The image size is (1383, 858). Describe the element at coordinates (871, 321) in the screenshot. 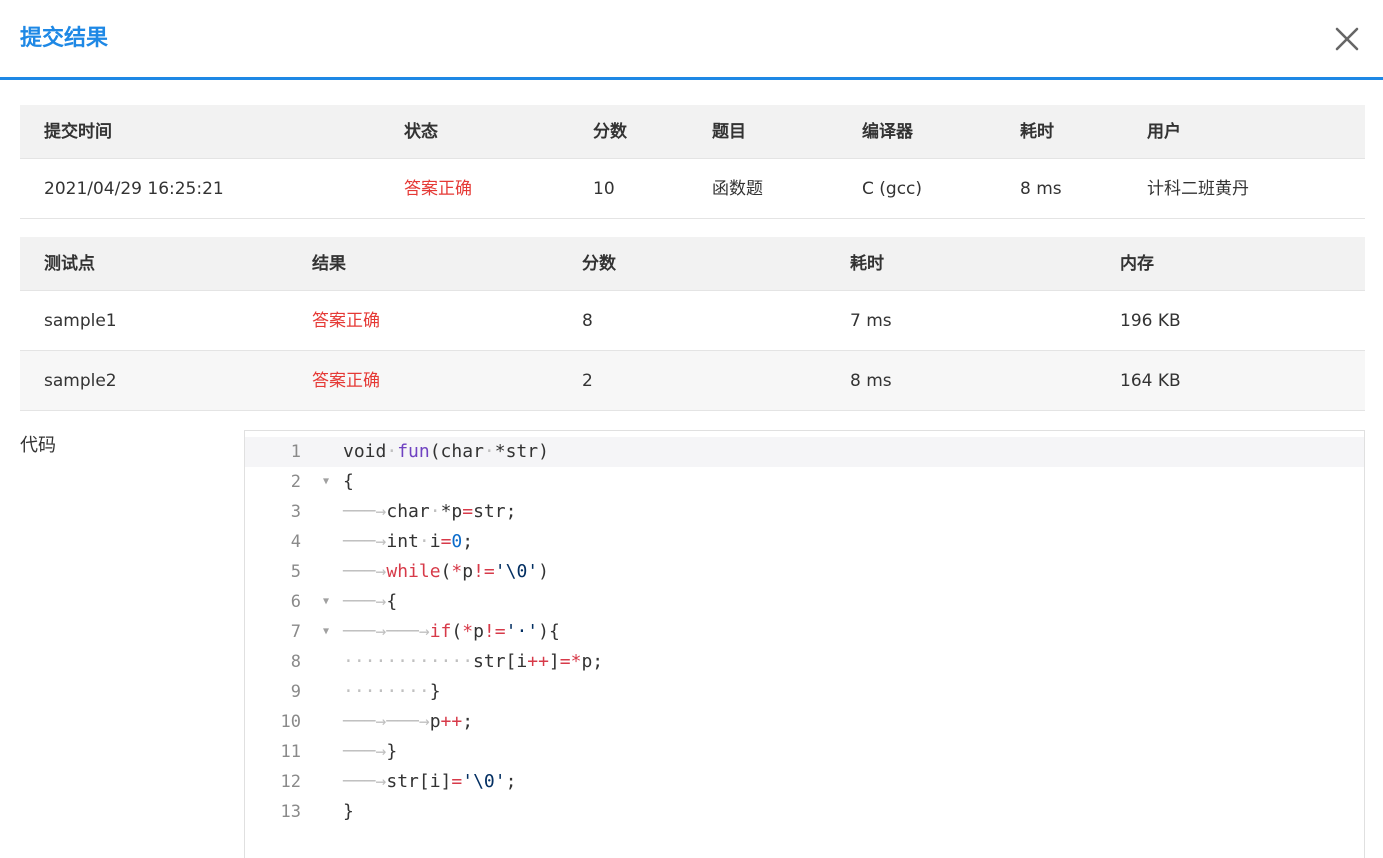

I see `test-time: 7 ms` at that location.